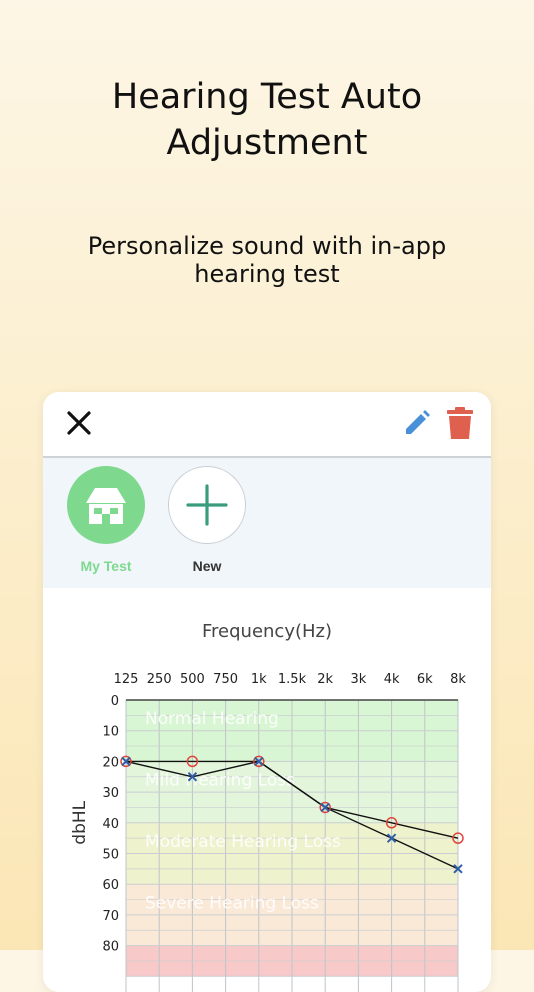 This screenshot has height=992, width=534. What do you see at coordinates (110, 793) in the screenshot?
I see `y-tick-label: 30` at bounding box center [110, 793].